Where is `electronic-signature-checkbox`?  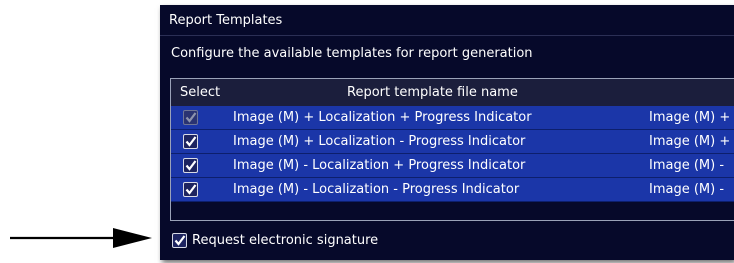
electronic-signature-checkbox is located at coordinates (179, 240).